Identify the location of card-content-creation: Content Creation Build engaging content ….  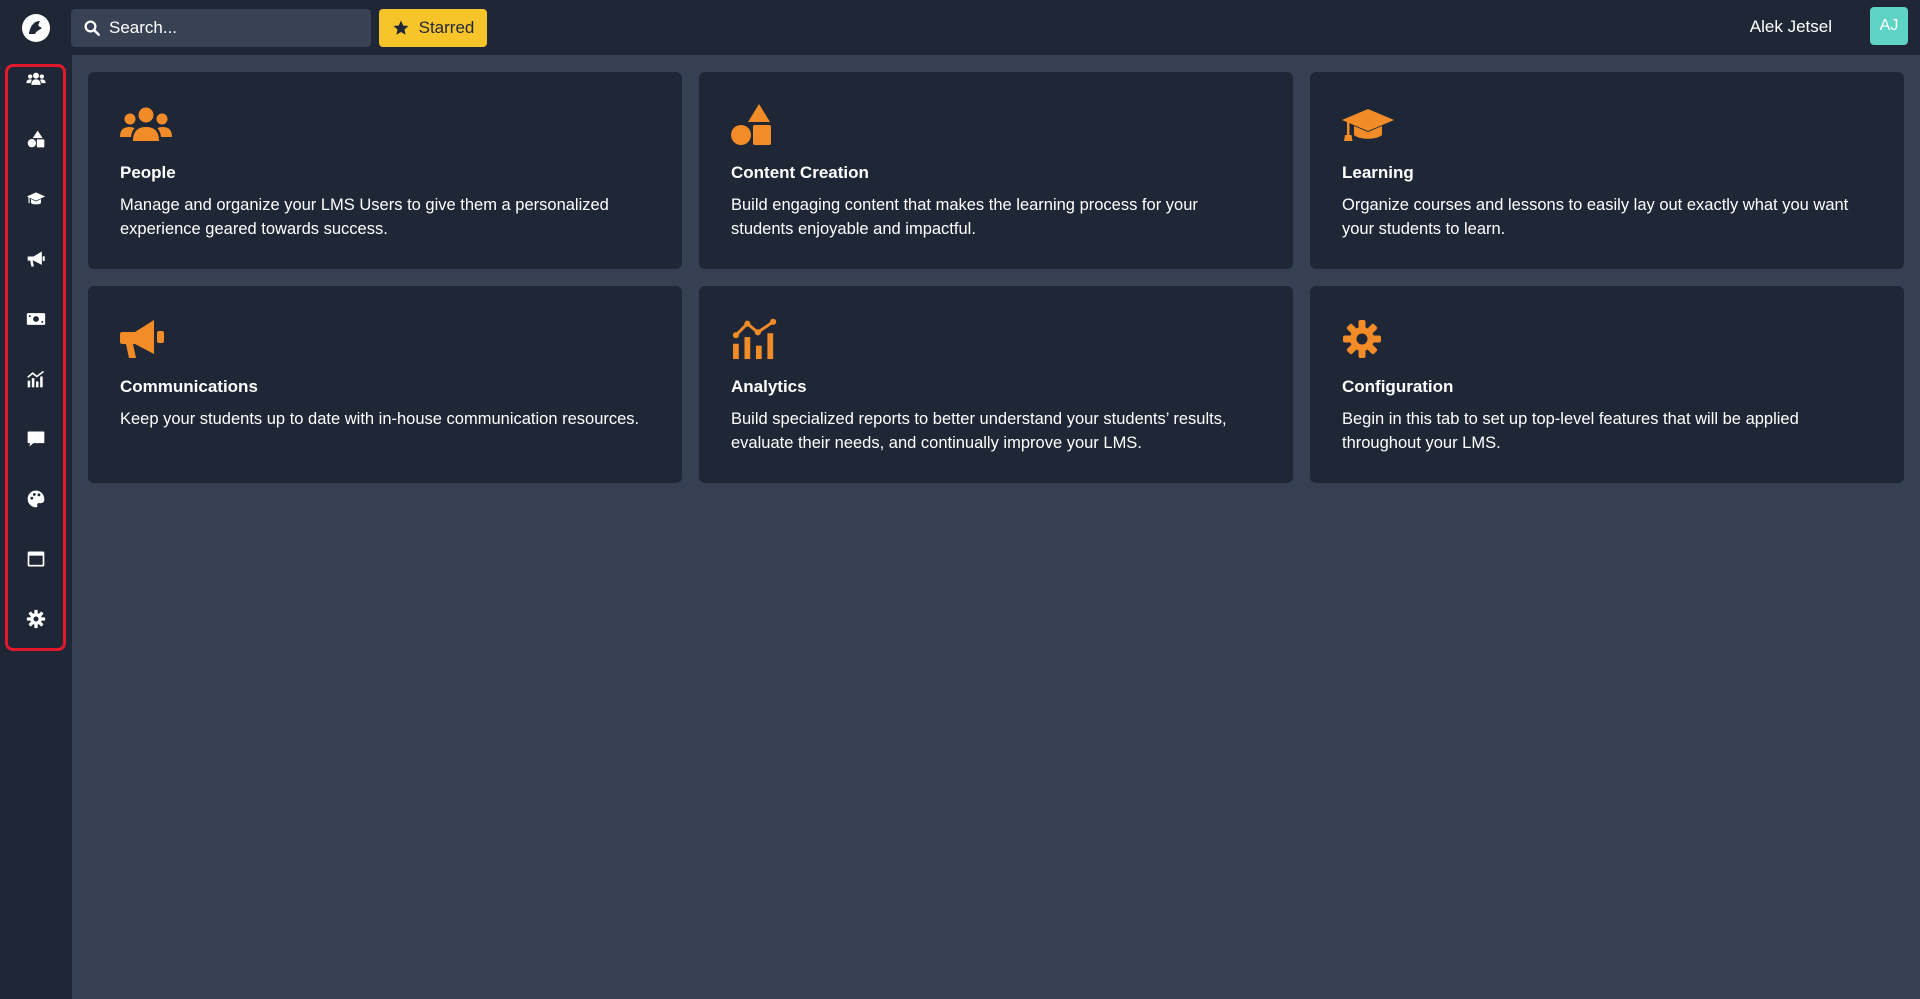
(996, 170).